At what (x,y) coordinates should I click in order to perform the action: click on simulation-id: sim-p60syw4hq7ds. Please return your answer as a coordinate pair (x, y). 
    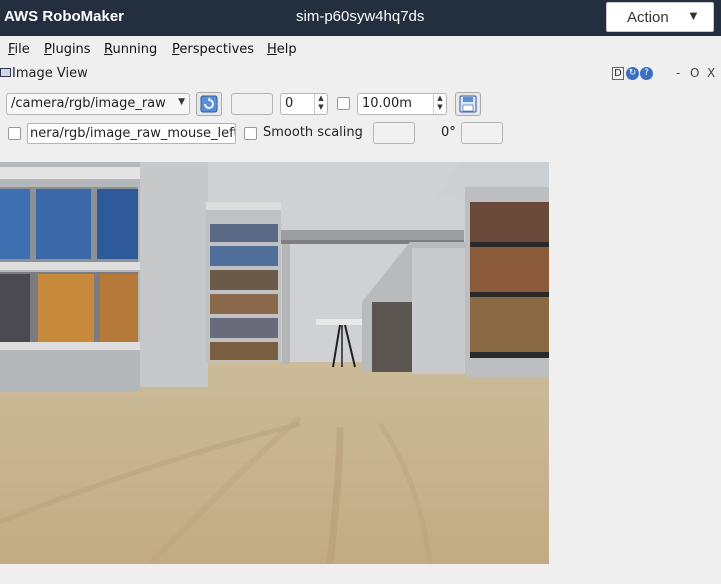
    Looking at the image, I should click on (360, 16).